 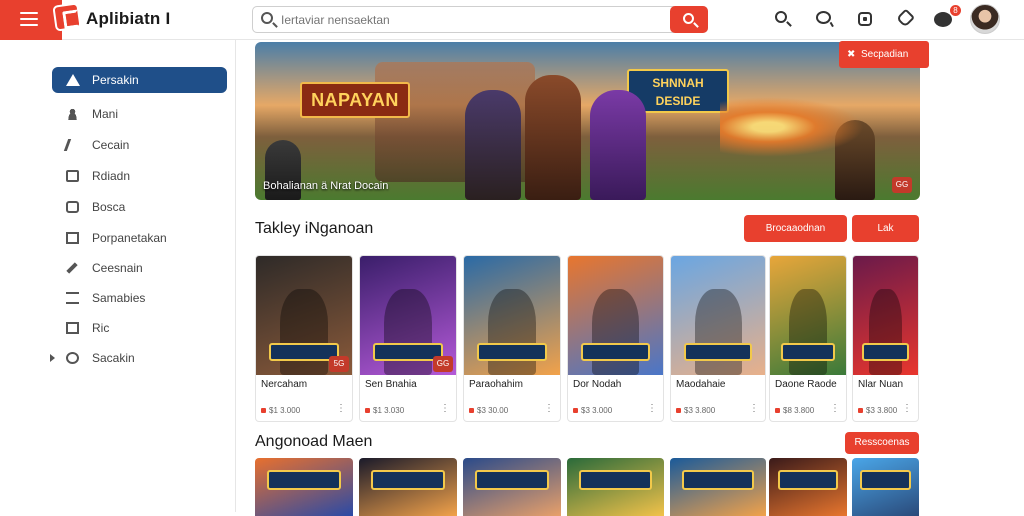 I want to click on sidebar-item-label: Porpanetakan, so click(x=129, y=238).